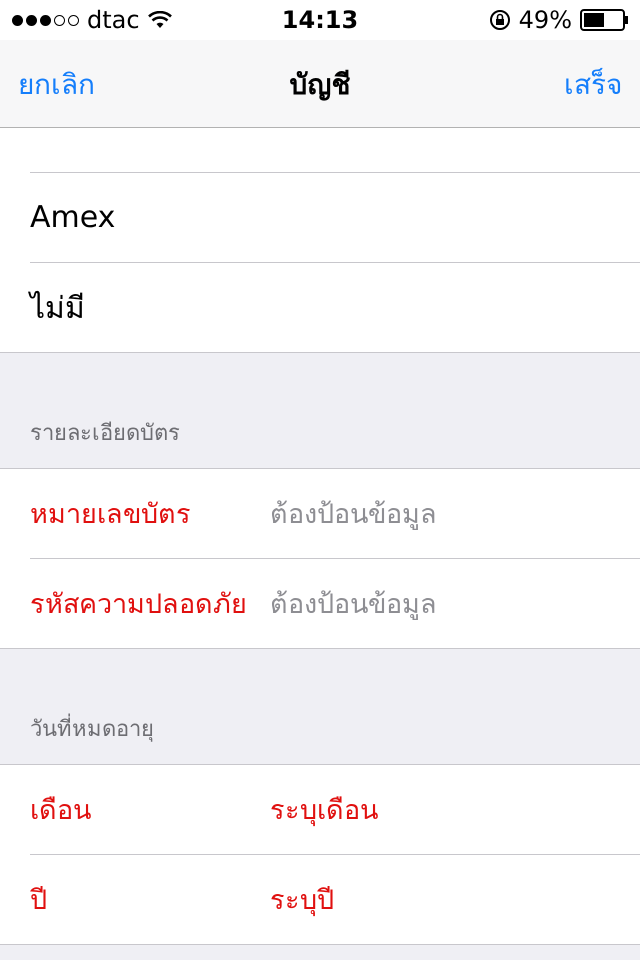 Image resolution: width=640 pixels, height=960 pixels. What do you see at coordinates (324, 809) in the screenshot?
I see `picker-field: ระบุเดือน` at bounding box center [324, 809].